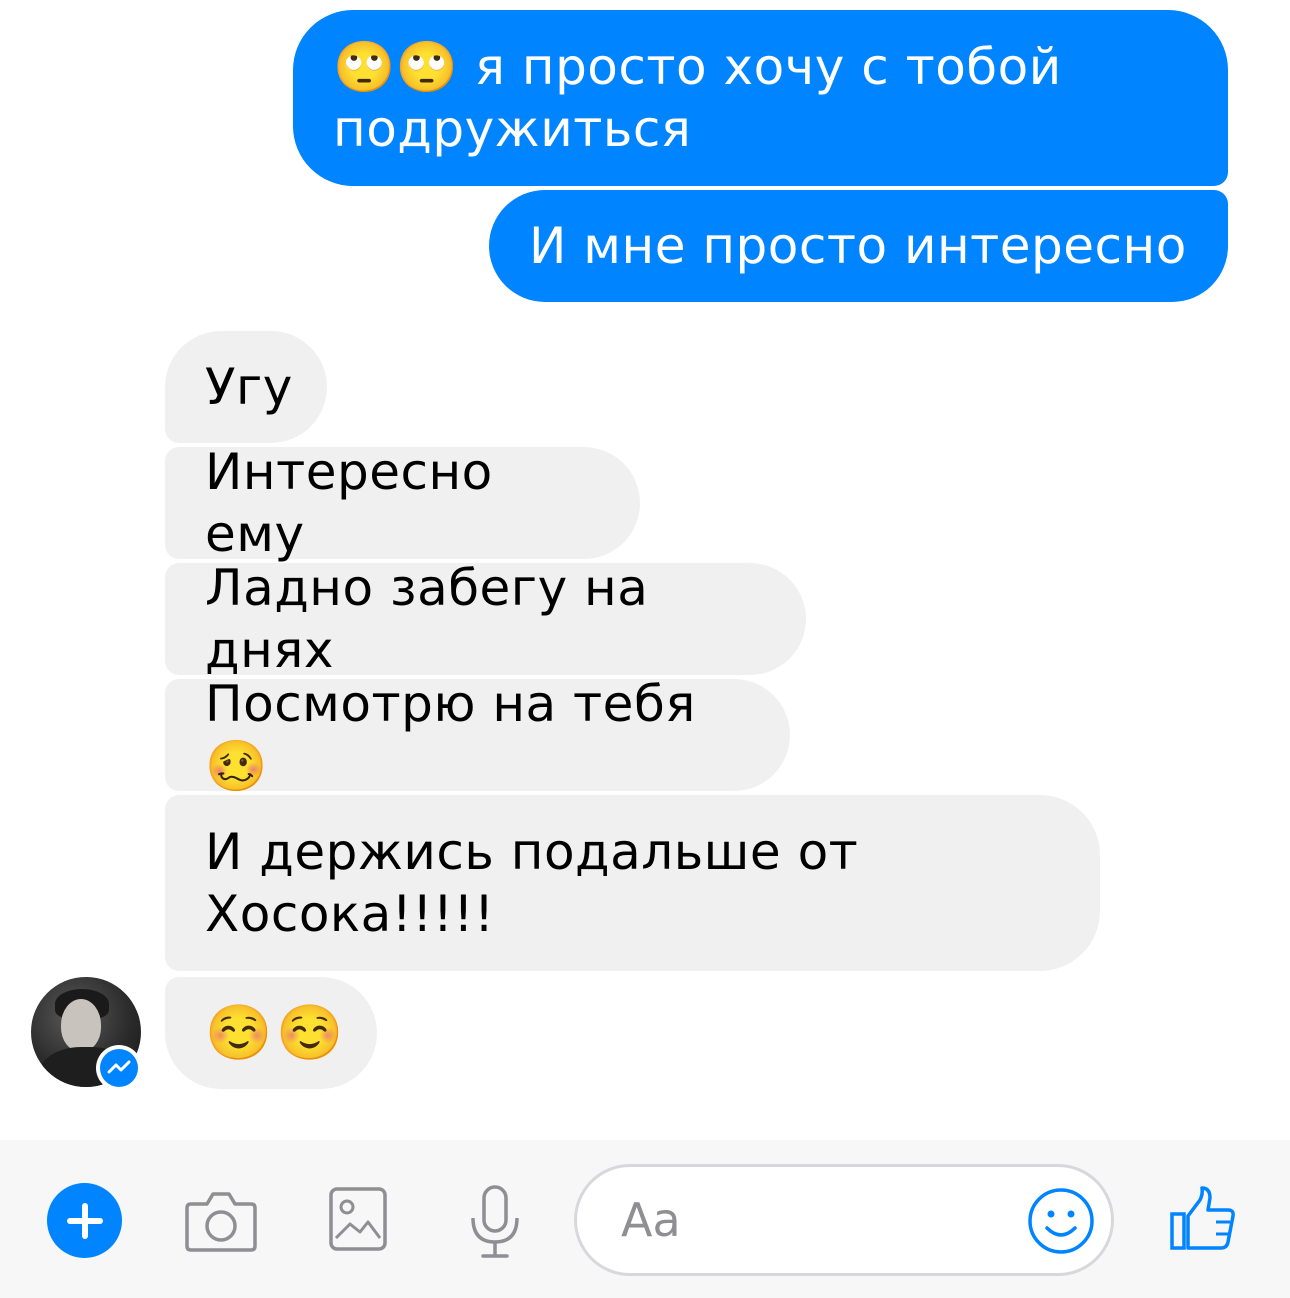  I want to click on incoming-message: И держись подальше от Хосока!!!!!, so click(632, 883).